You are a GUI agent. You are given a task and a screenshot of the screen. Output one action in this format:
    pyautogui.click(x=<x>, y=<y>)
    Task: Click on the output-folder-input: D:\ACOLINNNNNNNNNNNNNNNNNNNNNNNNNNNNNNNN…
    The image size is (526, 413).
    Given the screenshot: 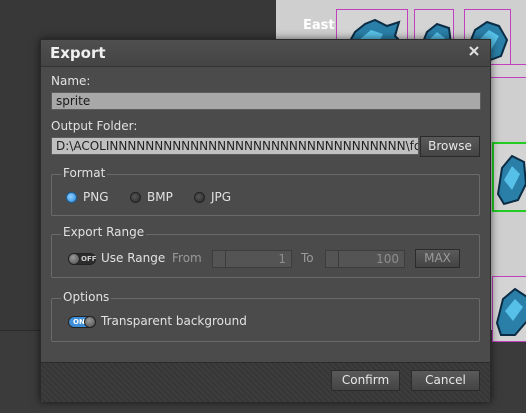 What is the action you would take?
    pyautogui.click(x=235, y=146)
    